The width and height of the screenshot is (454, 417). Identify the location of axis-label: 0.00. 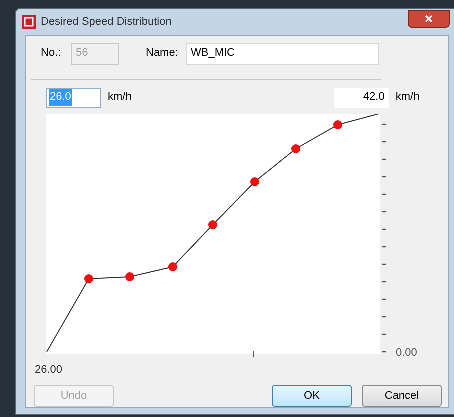
(407, 354).